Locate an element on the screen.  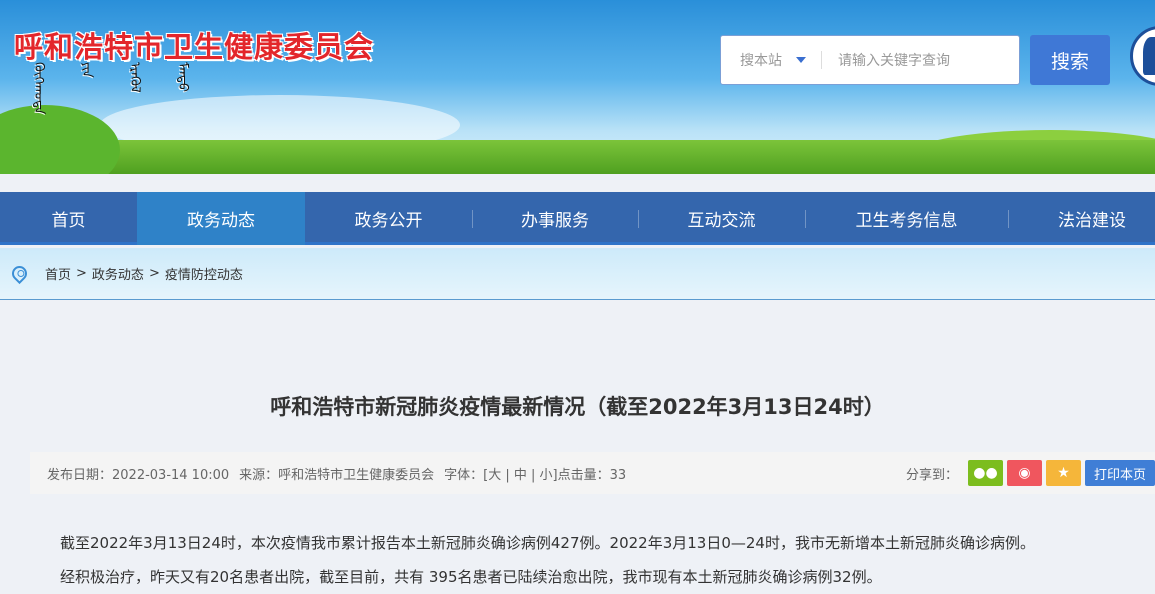
divider is located at coordinates (821, 60).